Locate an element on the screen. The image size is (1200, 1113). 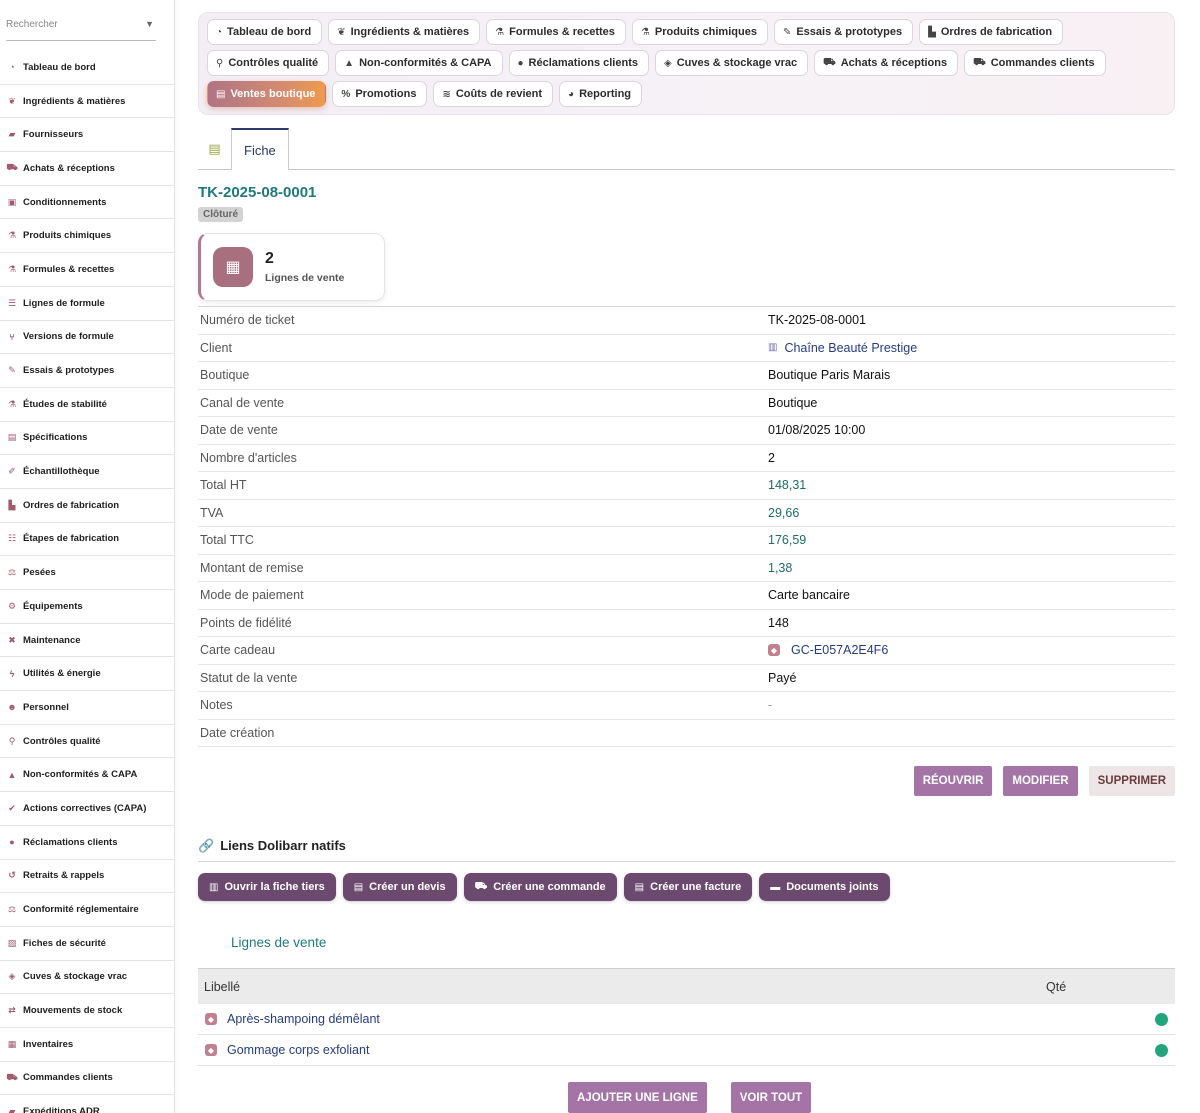
product-link: Après-shampoing démêlant is located at coordinates (303, 1019).